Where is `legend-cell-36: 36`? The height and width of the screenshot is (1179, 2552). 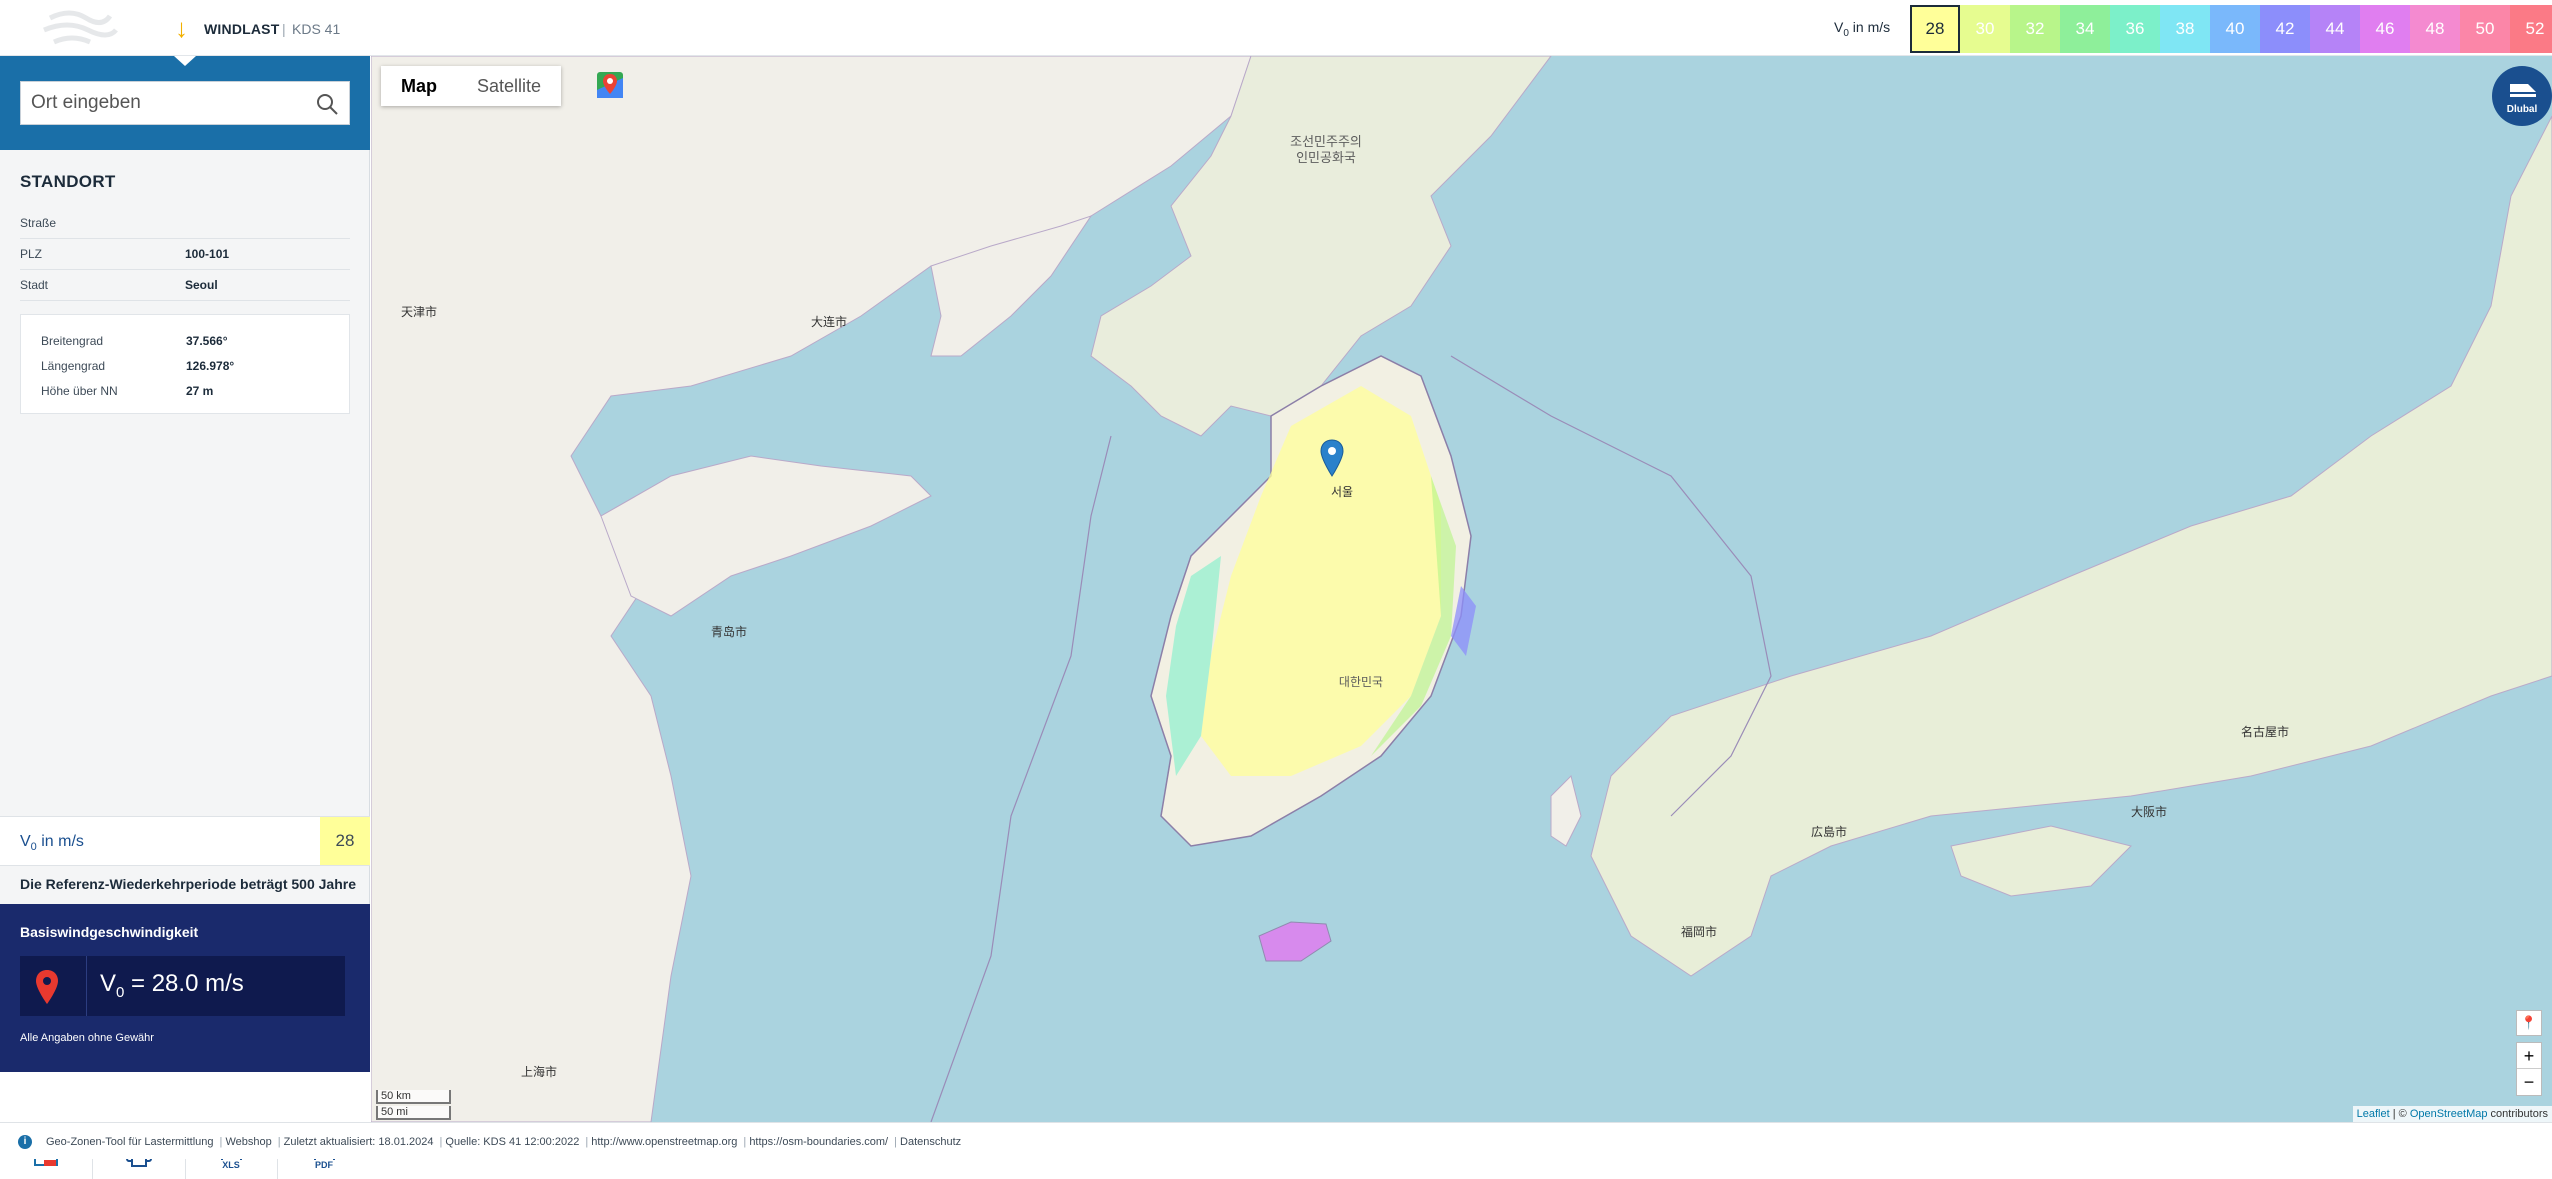 legend-cell-36: 36 is located at coordinates (2135, 29).